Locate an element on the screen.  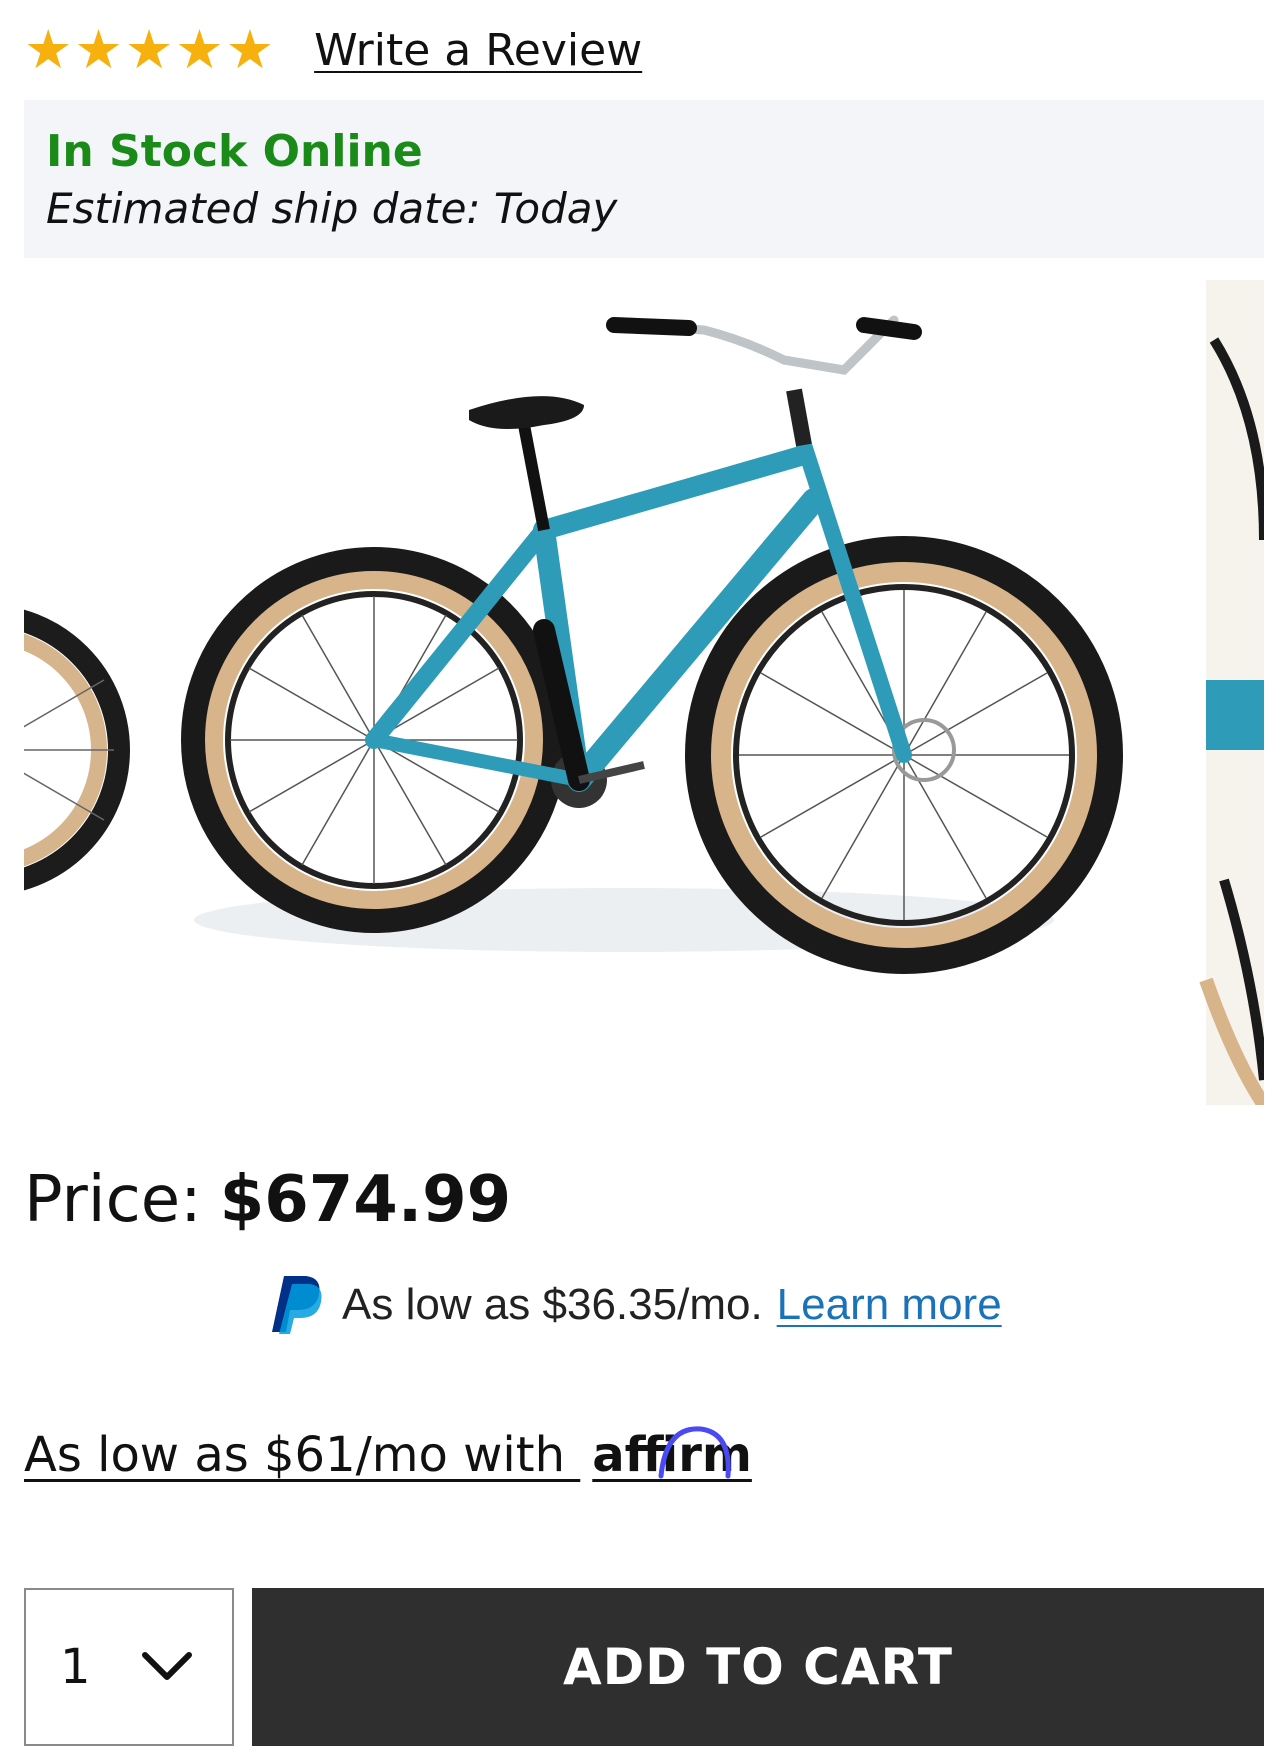
paypal-logo-icon is located at coordinates (297, 1305).